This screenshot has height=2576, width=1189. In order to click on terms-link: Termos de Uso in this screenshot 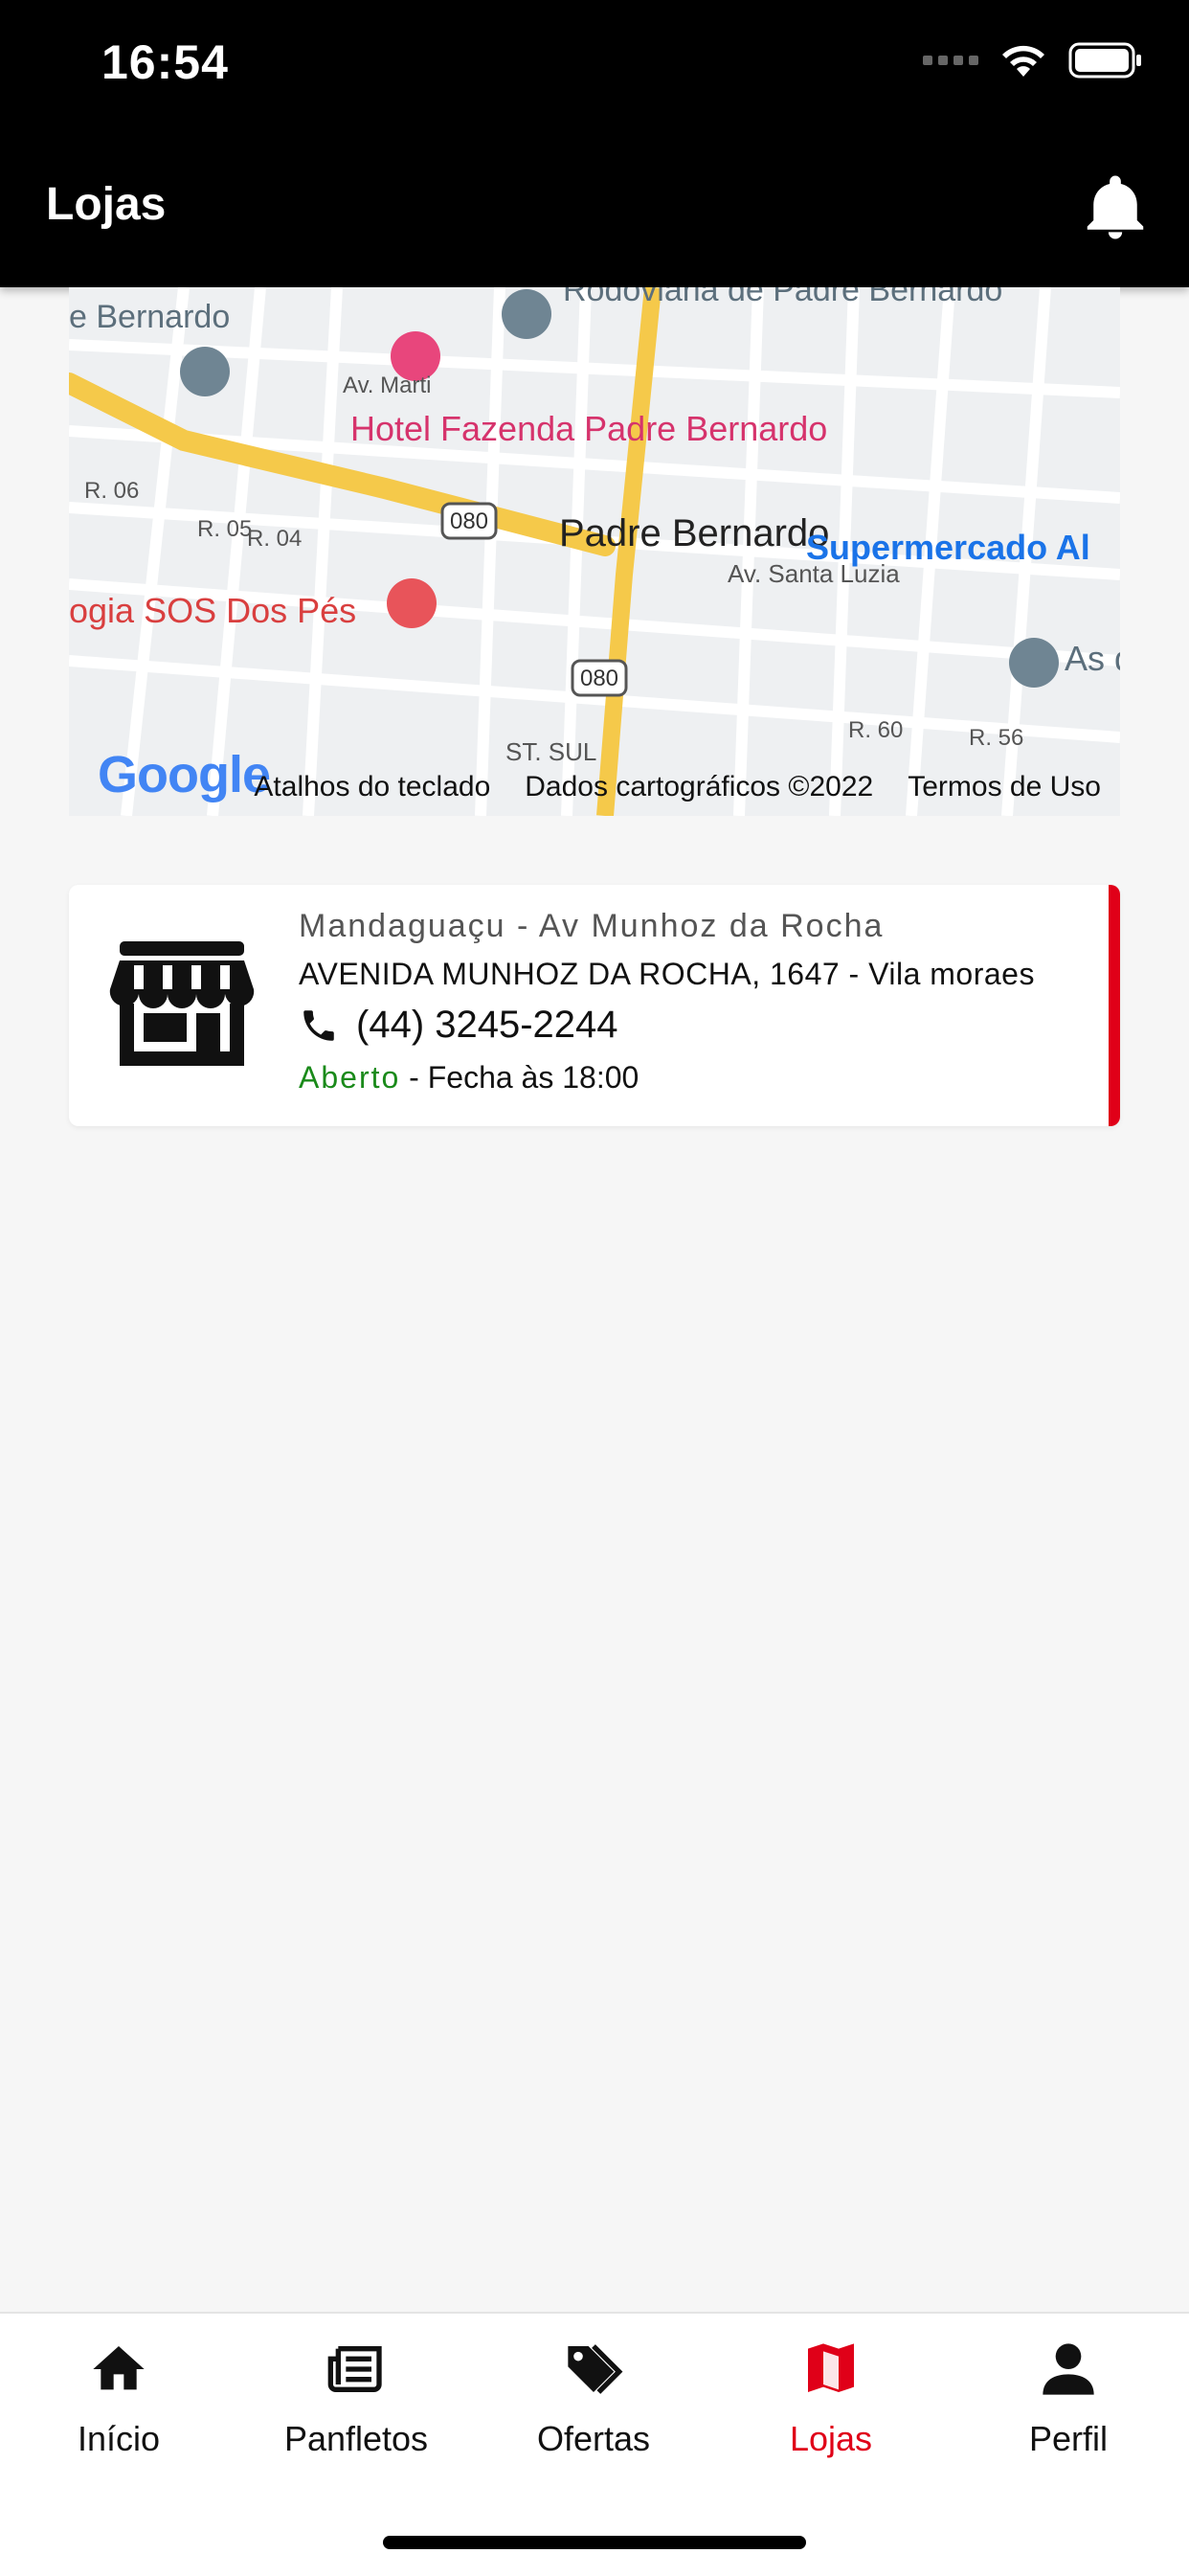, I will do `click(1004, 787)`.